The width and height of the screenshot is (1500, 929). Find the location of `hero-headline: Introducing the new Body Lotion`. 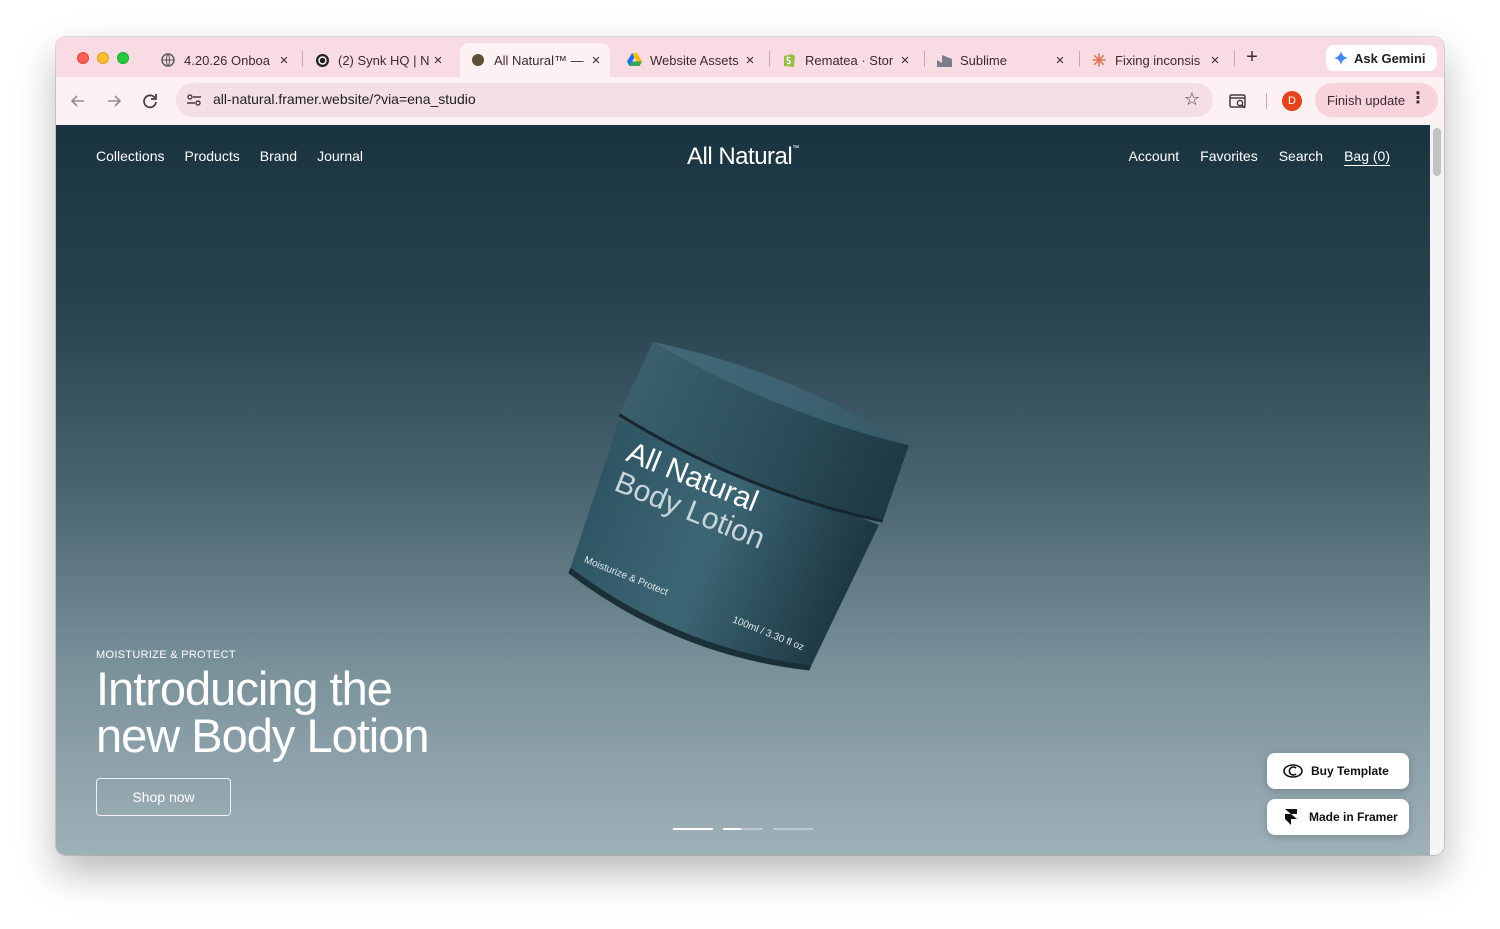

hero-headline: Introducing the new Body Lotion is located at coordinates (263, 712).